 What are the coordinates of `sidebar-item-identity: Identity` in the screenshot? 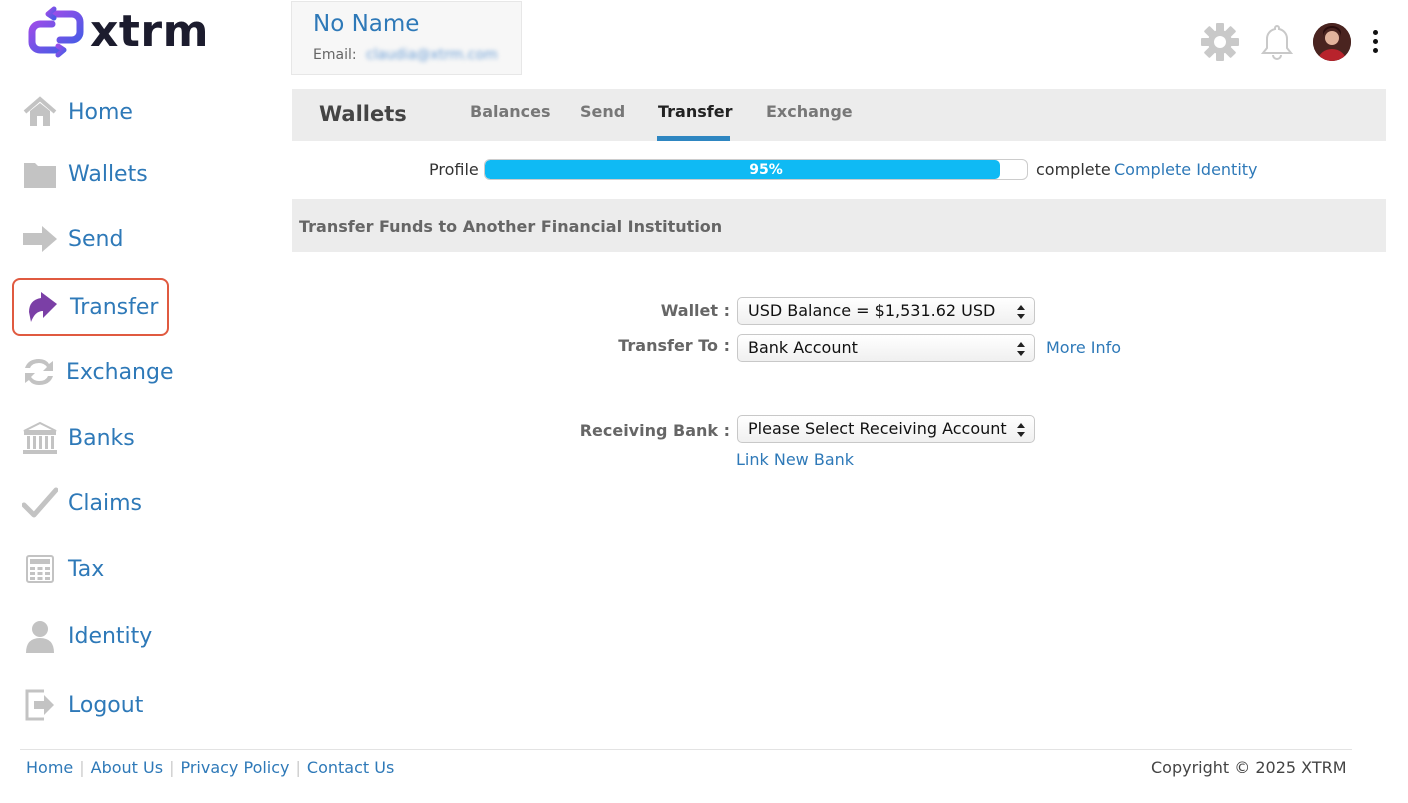 It's located at (90, 636).